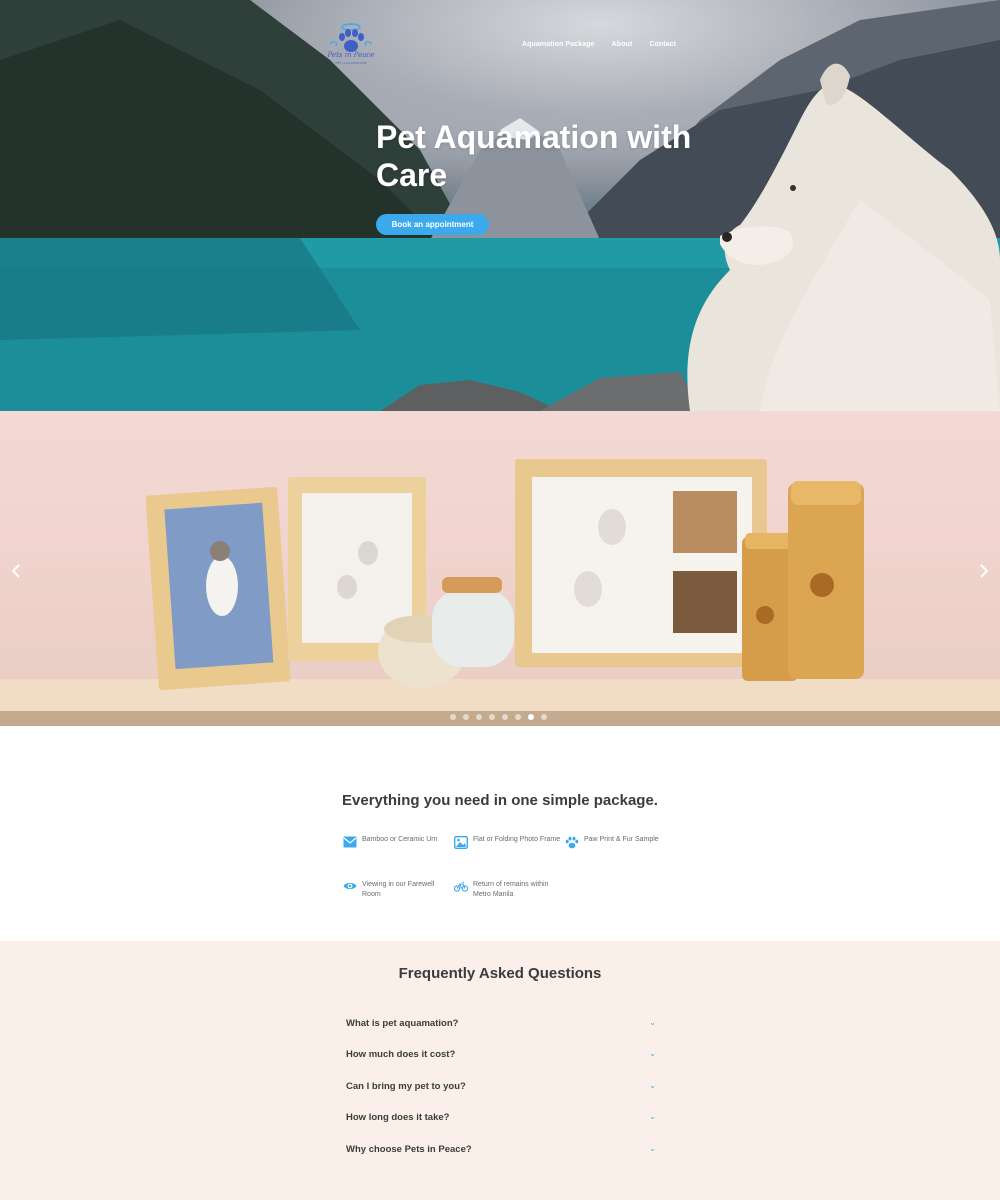  Describe the element at coordinates (501, 1149) in the screenshot. I see `faq-item-why-choose: Why choose Pets in Peace? ⌄` at that location.